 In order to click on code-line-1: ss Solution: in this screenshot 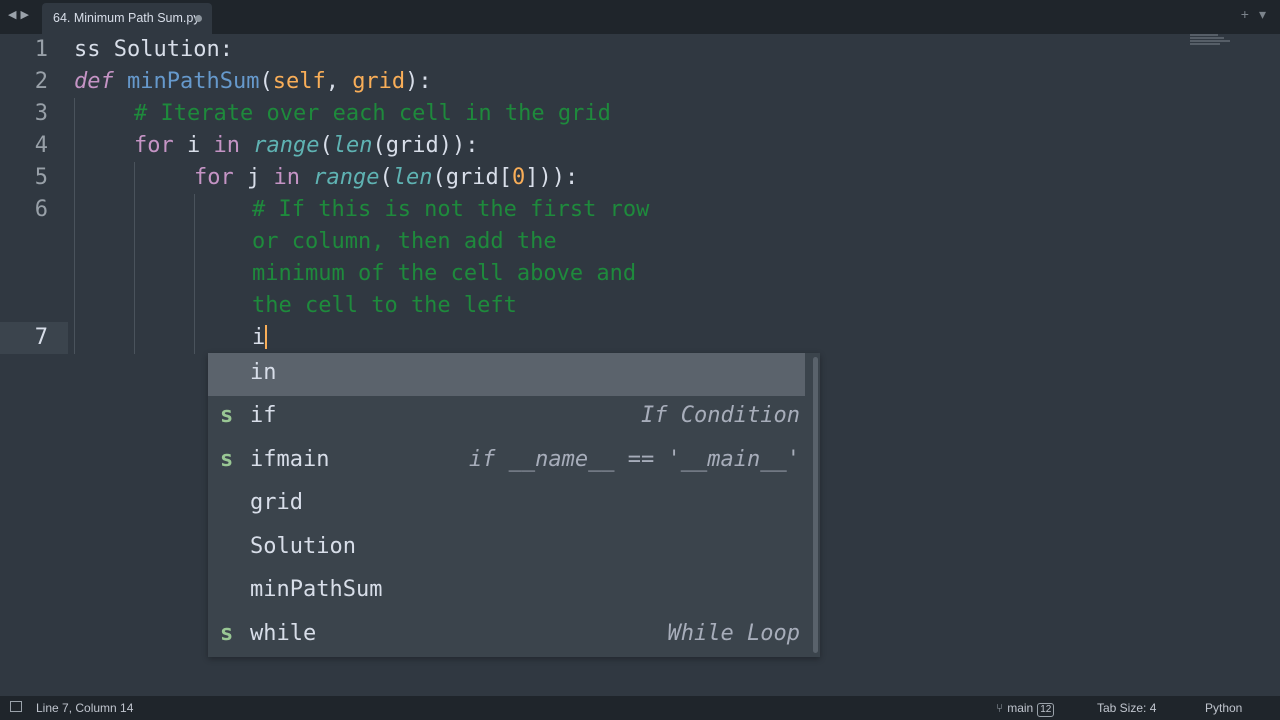, I will do `click(153, 50)`.